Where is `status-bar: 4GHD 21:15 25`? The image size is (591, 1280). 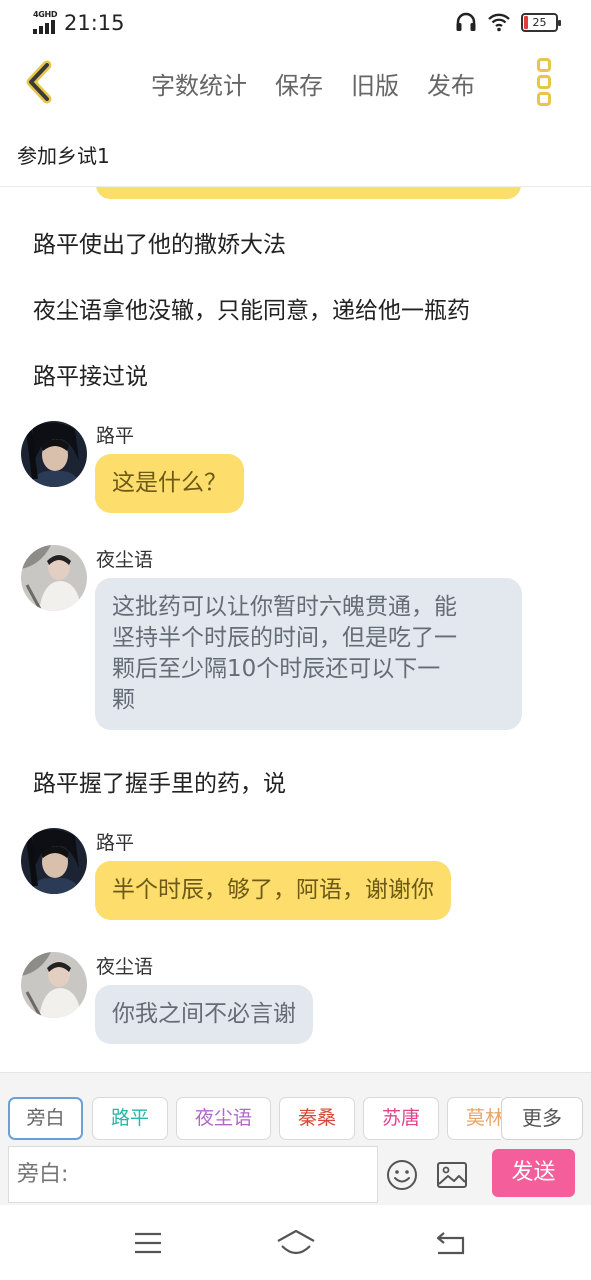
status-bar: 4GHD 21:15 25 is located at coordinates (295, 23).